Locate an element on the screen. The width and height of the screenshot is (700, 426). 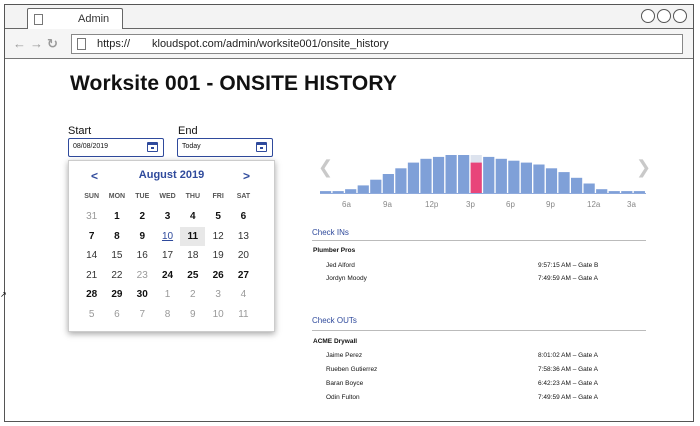
calendar-day: 19 is located at coordinates (217, 256).